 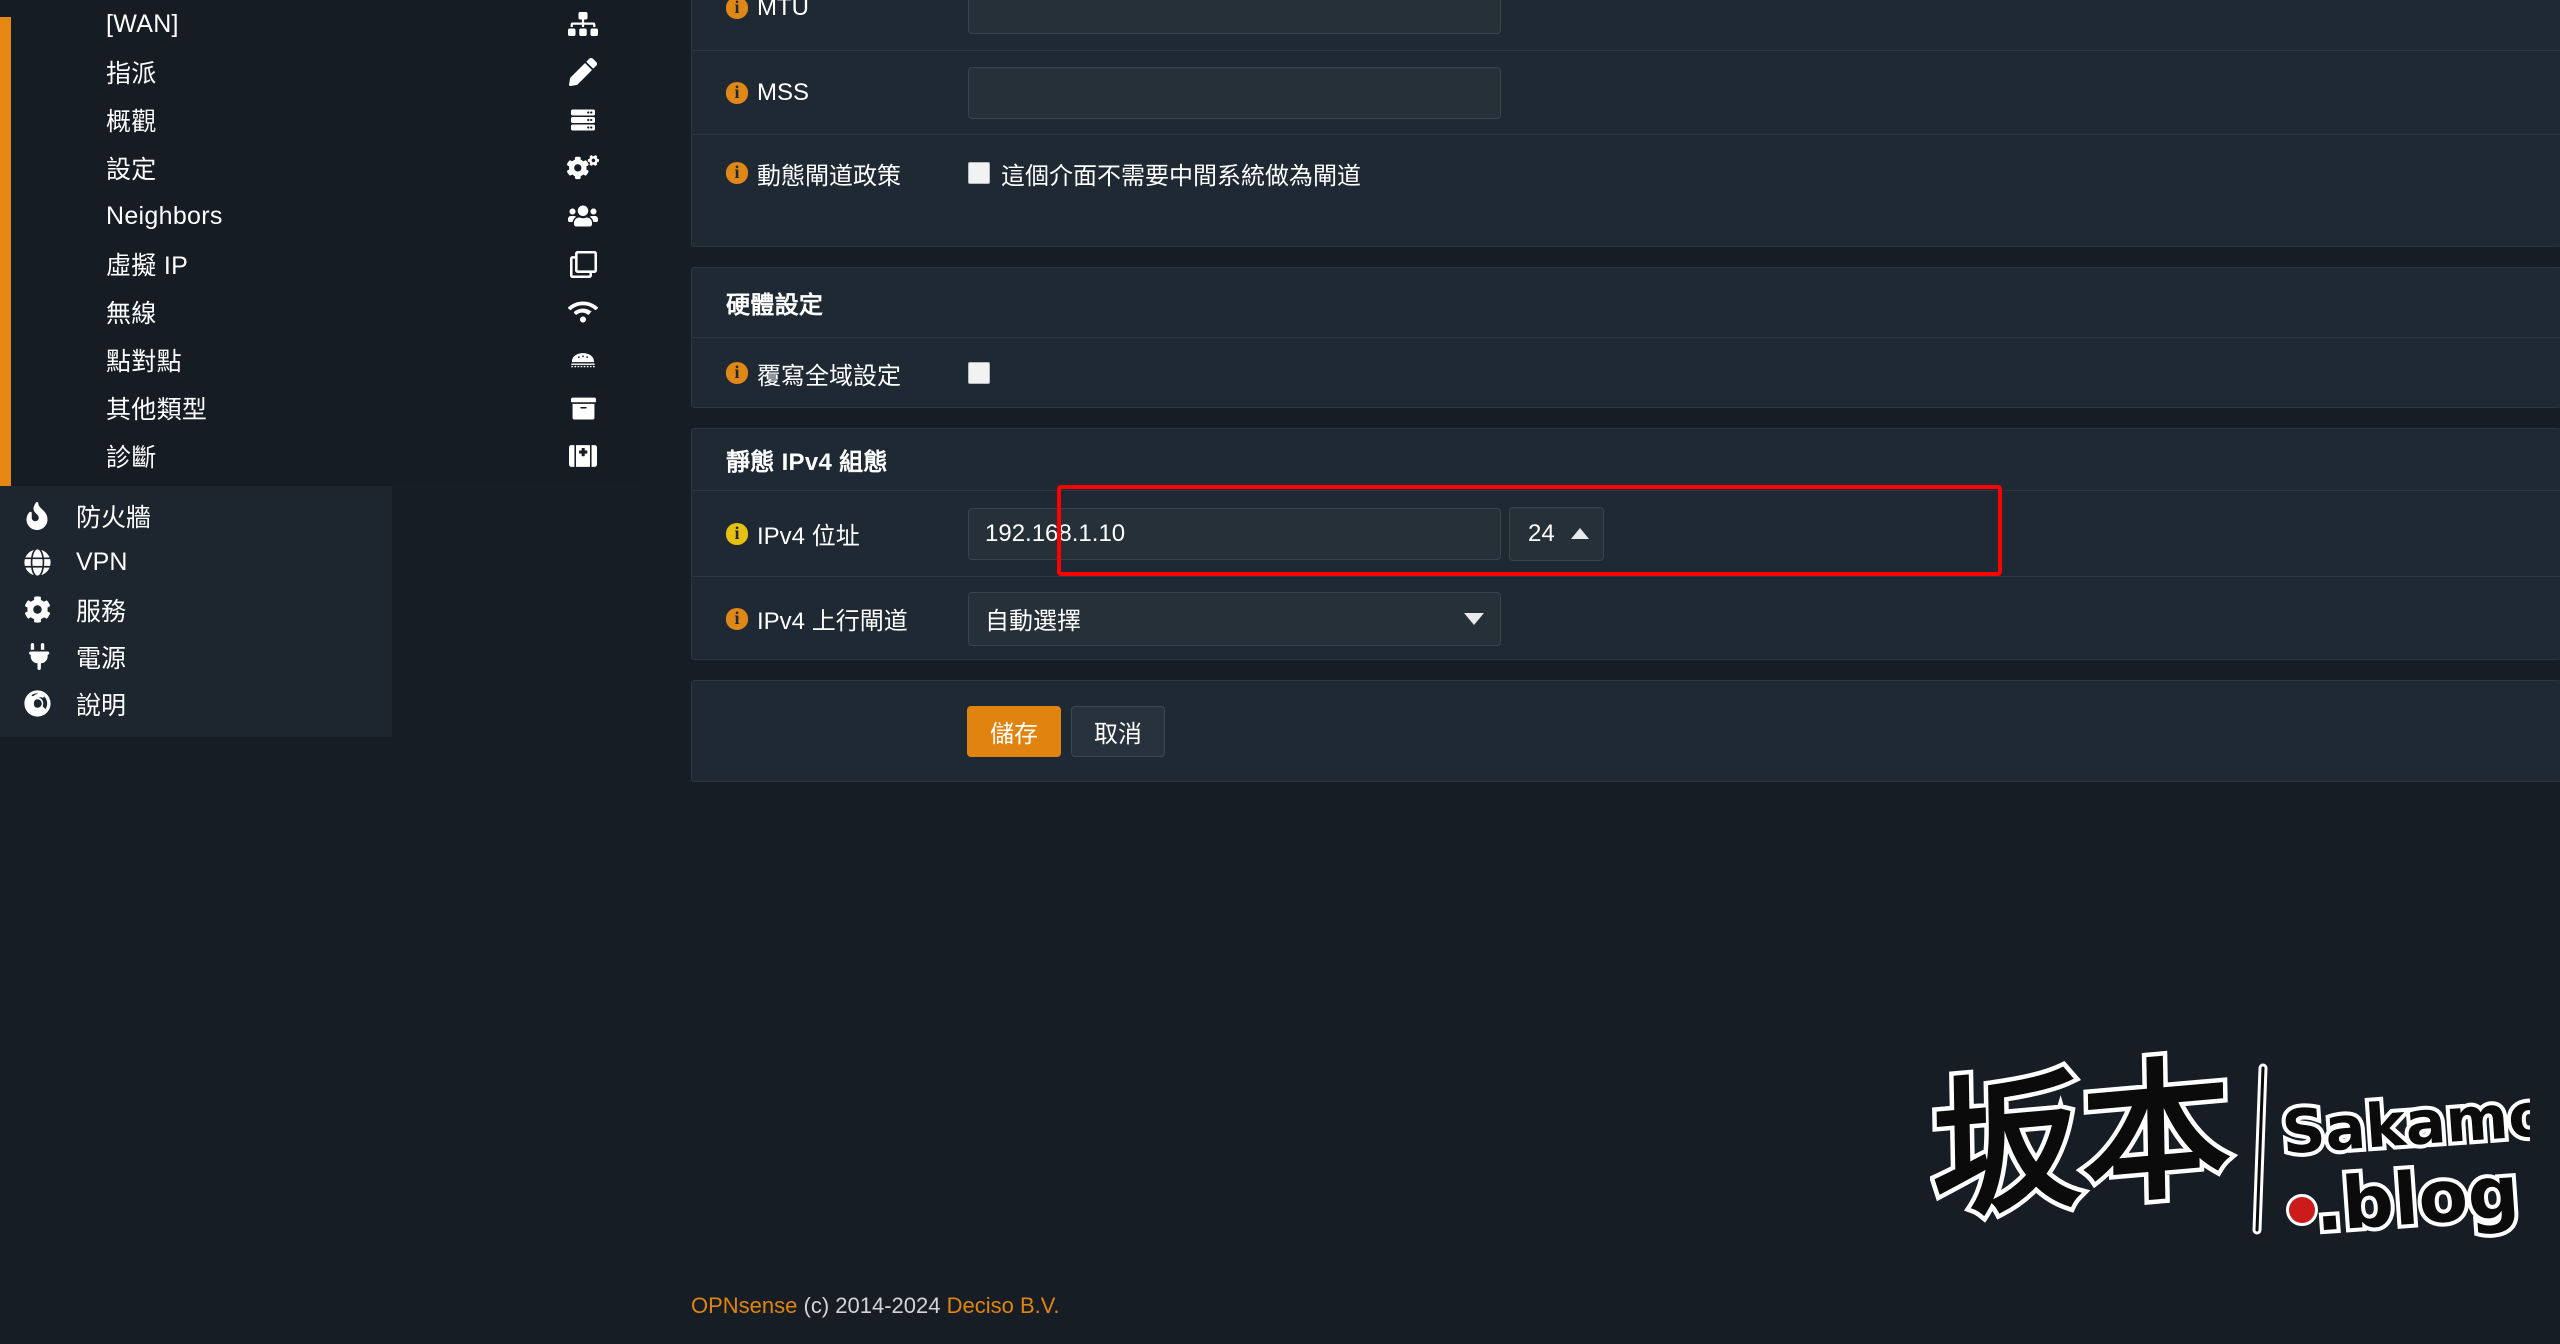 What do you see at coordinates (1474, 618) in the screenshot?
I see `chevron-down-icon` at bounding box center [1474, 618].